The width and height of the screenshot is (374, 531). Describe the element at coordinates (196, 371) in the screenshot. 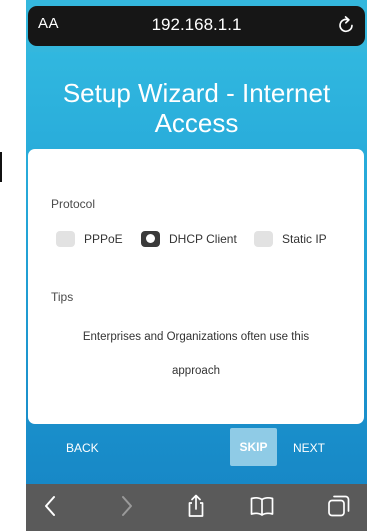

I see `tips-text-line2: approach` at that location.